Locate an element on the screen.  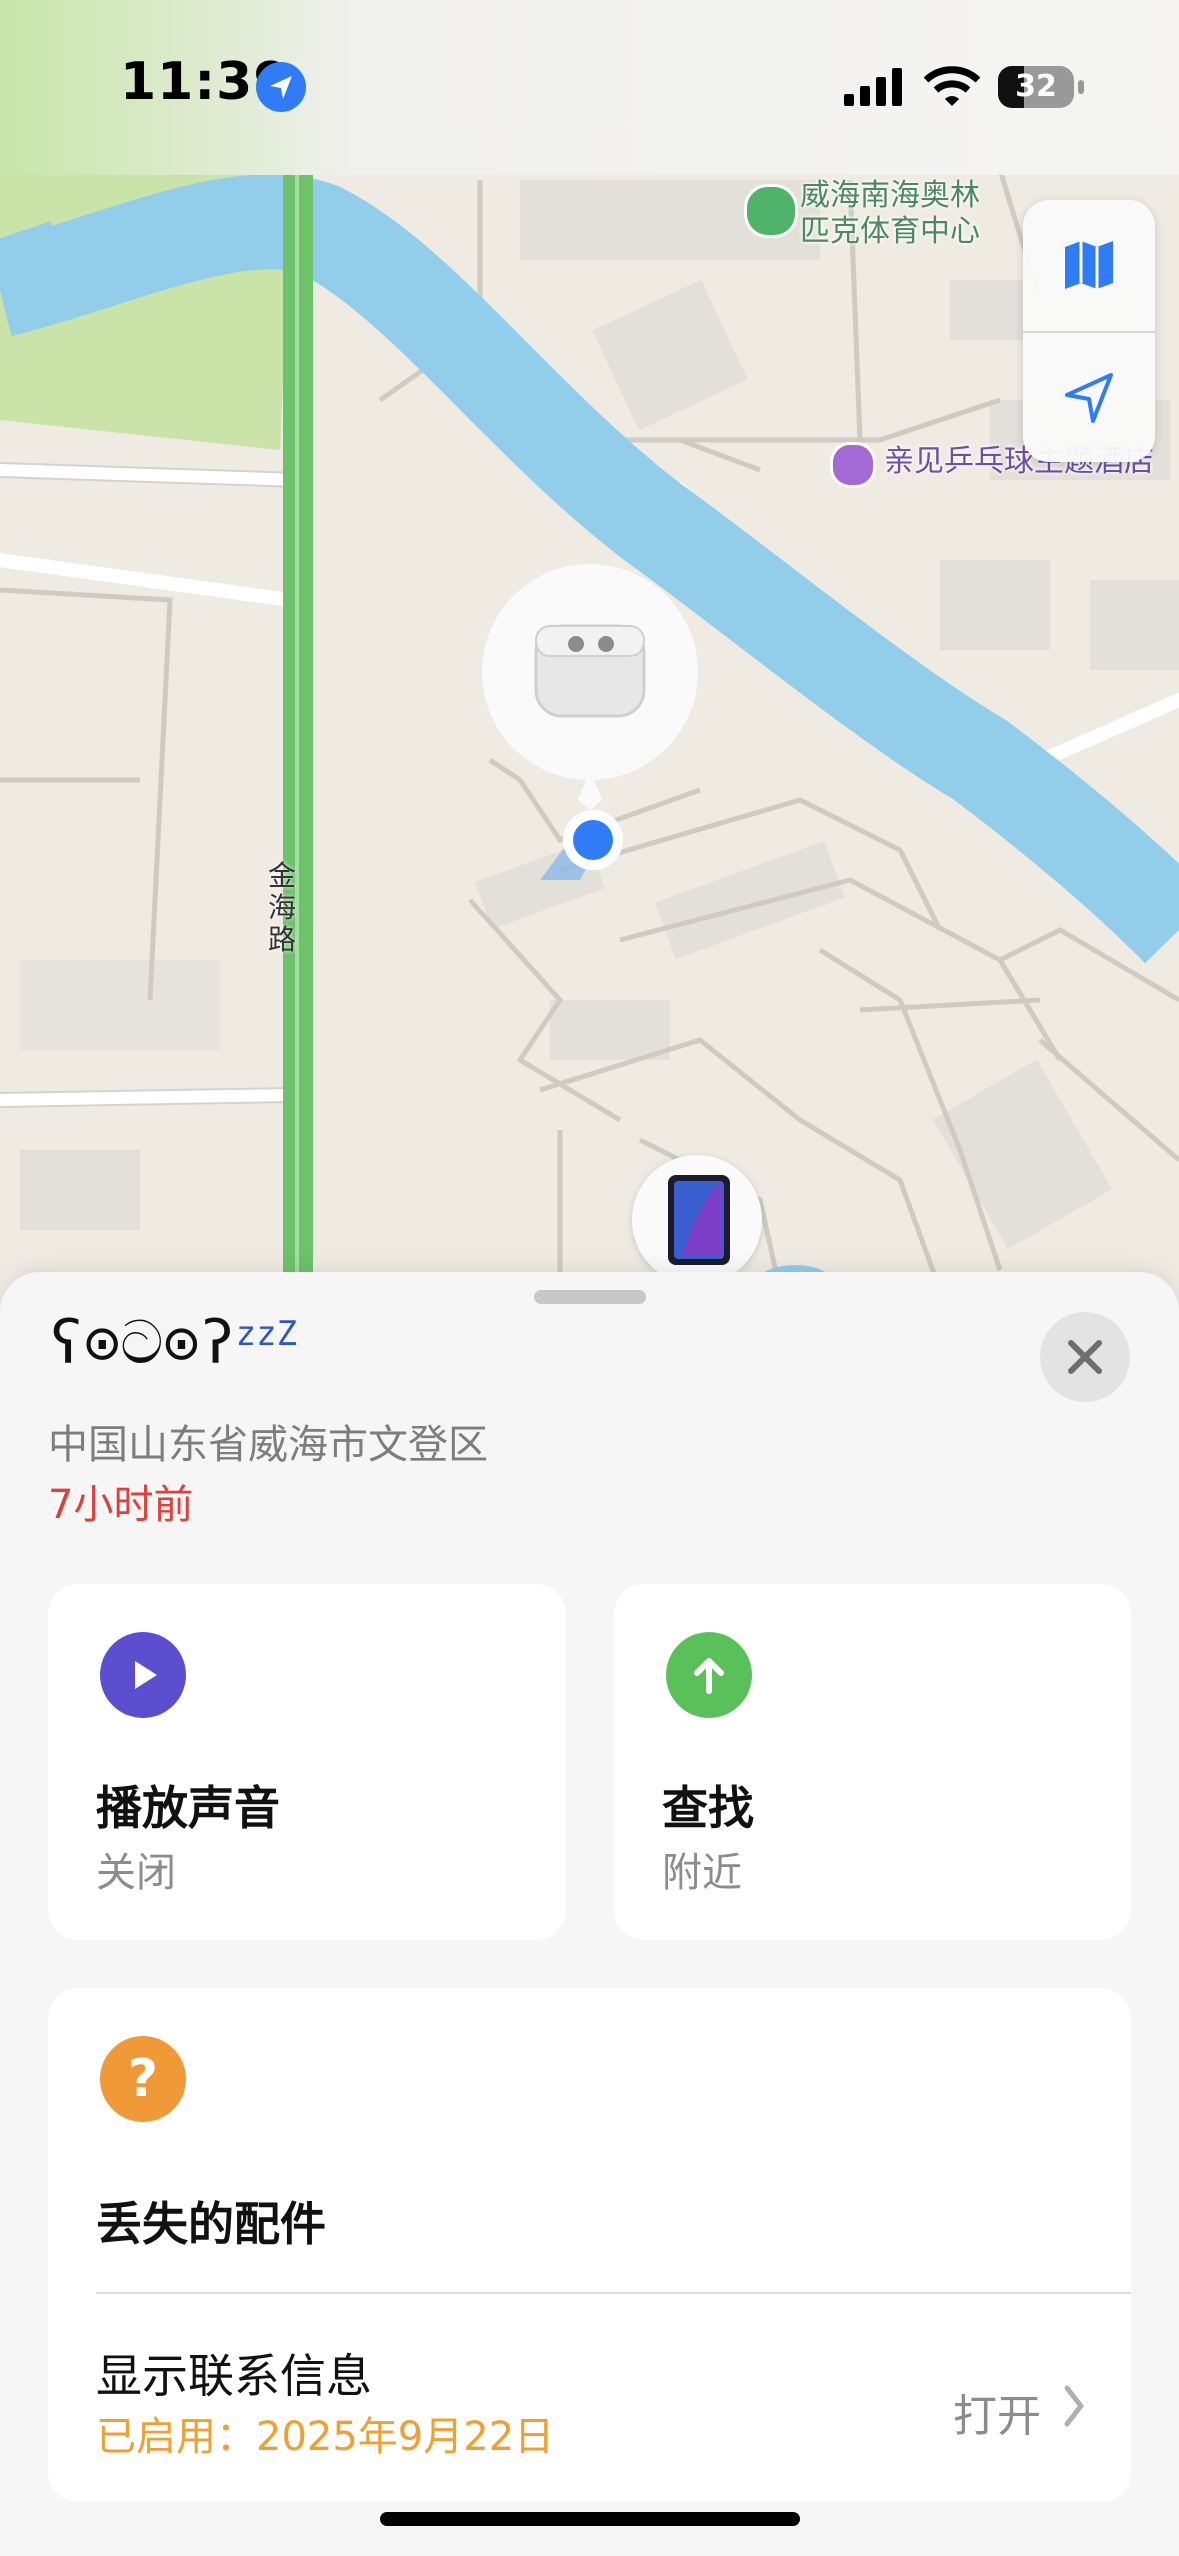
lost-accessory-title: 丢失的配件 is located at coordinates (211, 2224).